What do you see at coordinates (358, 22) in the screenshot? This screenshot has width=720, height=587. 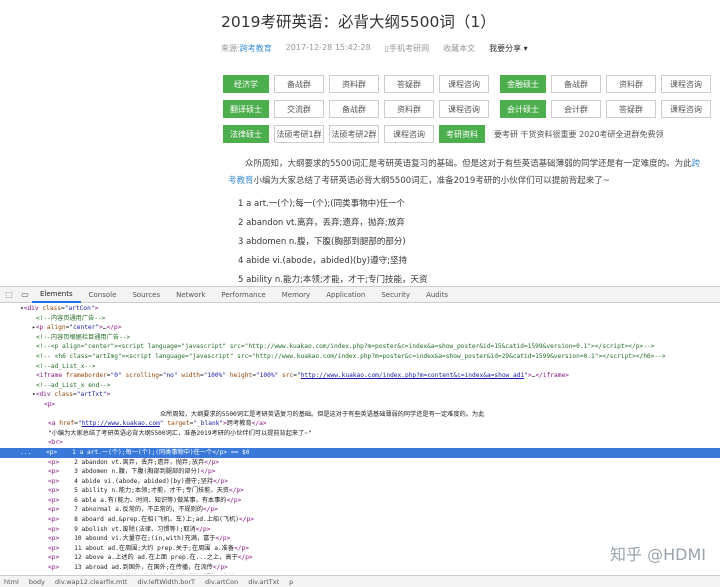 I see `article-title: 2019考研英语：必背大纲5500词（1）` at bounding box center [358, 22].